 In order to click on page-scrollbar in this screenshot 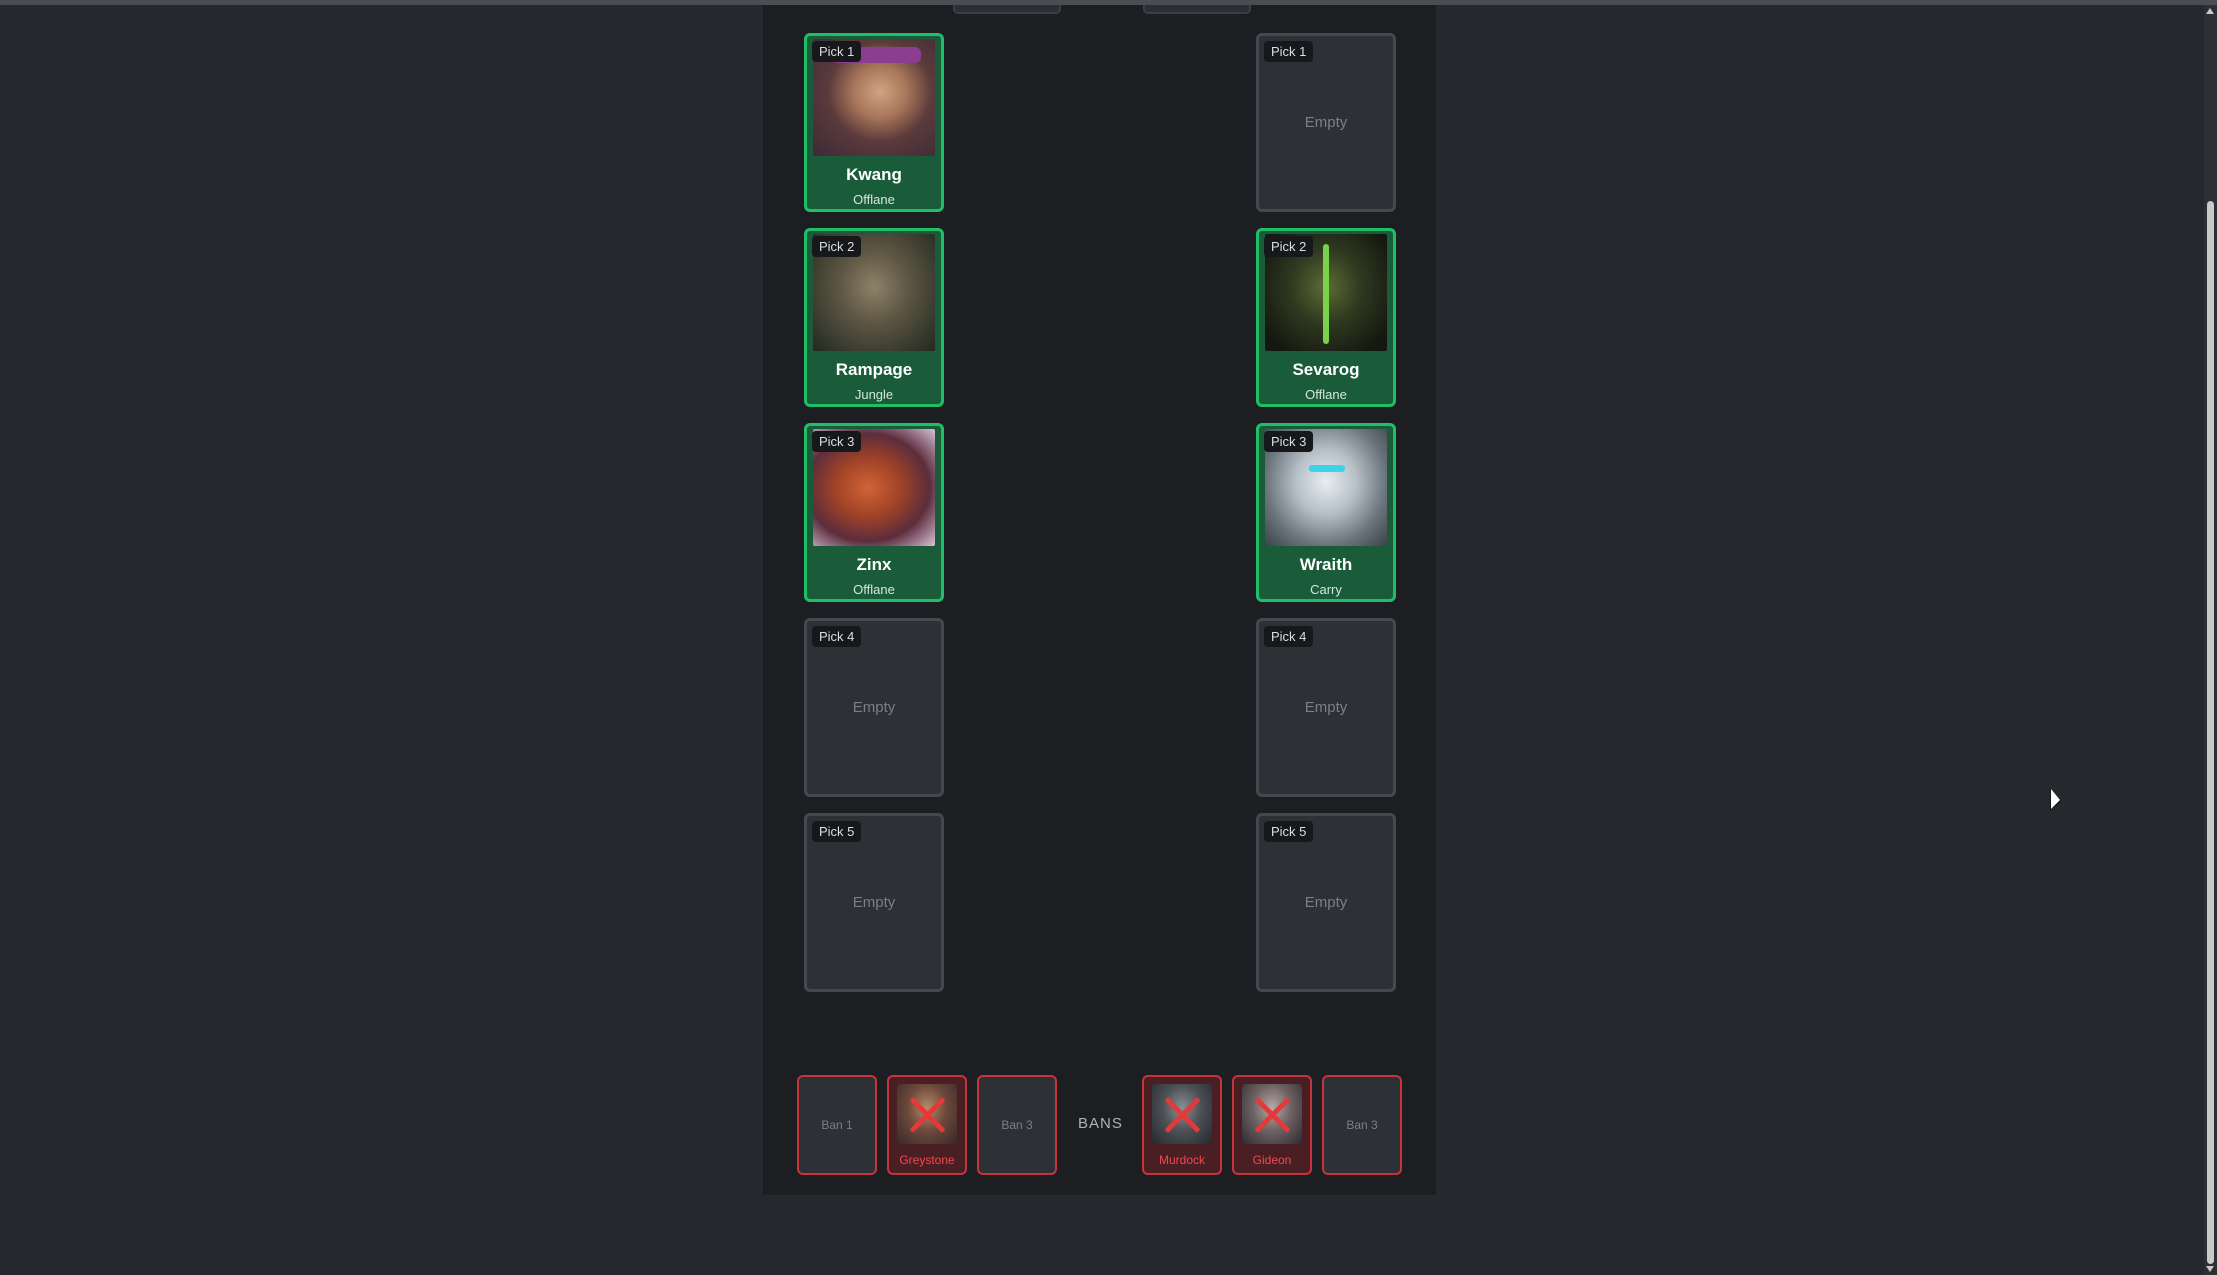, I will do `click(2210, 640)`.